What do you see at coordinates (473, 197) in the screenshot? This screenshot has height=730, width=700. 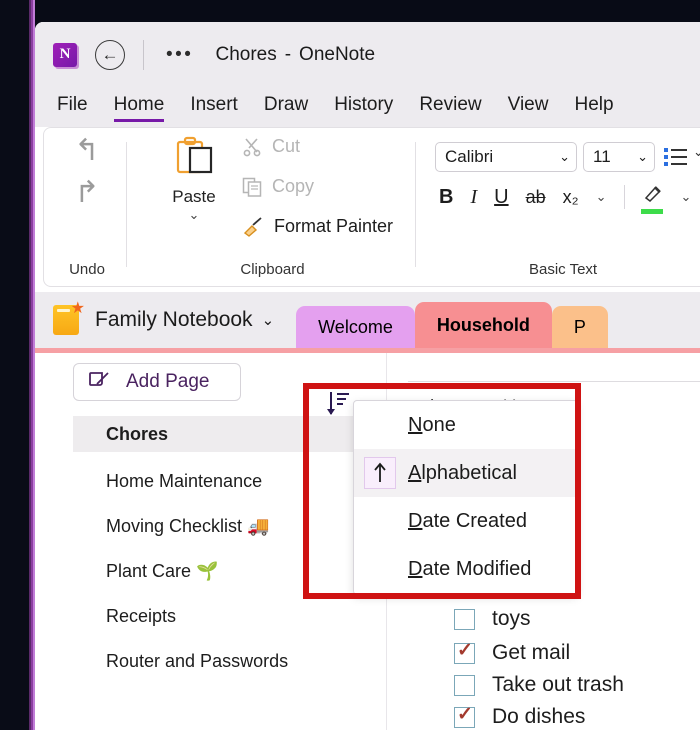 I see `italic-button: I` at bounding box center [473, 197].